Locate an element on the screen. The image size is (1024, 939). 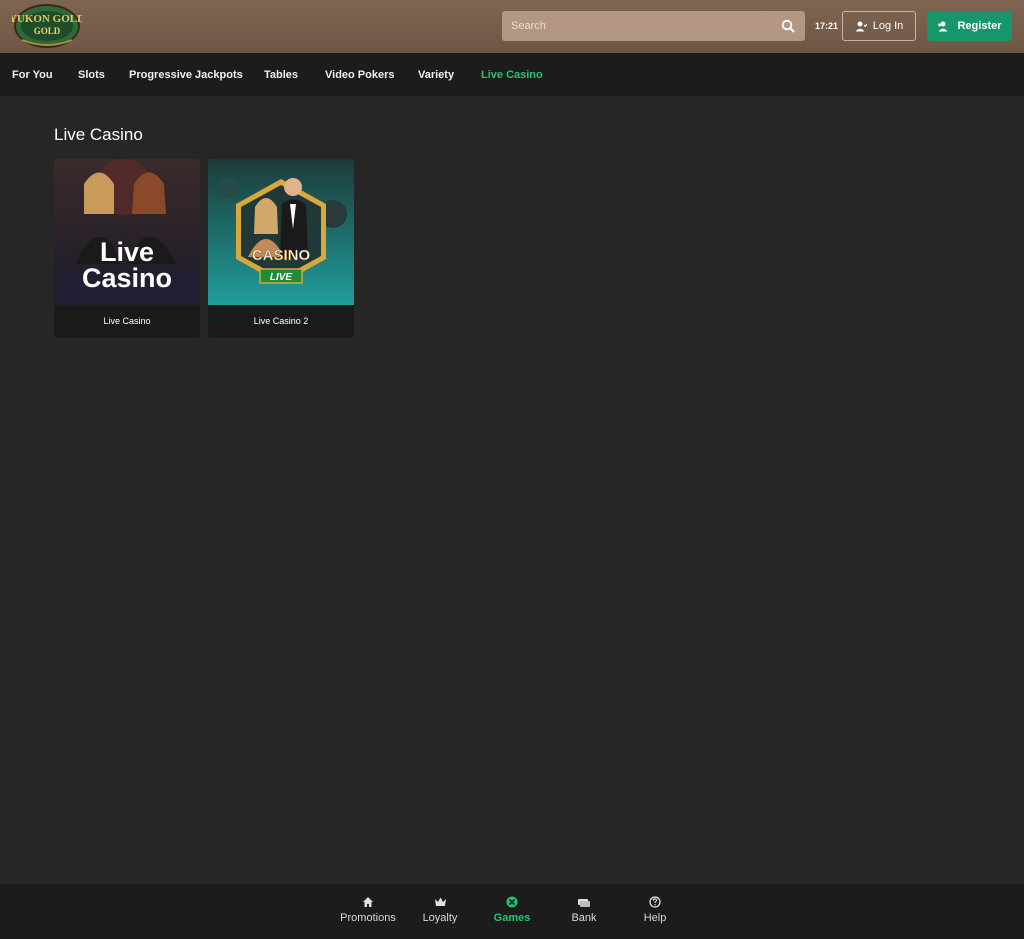
game-card-live-casino-2: CASINO LIVE Live Casino 2 is located at coordinates (281, 248).